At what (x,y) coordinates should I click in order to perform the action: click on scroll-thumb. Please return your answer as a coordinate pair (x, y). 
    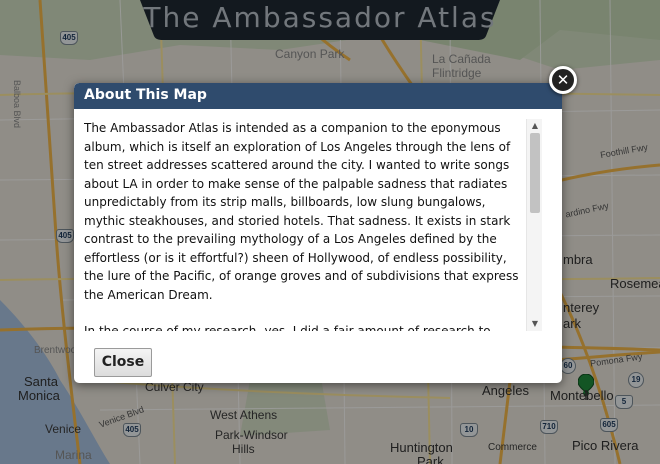
    Looking at the image, I should click on (535, 173).